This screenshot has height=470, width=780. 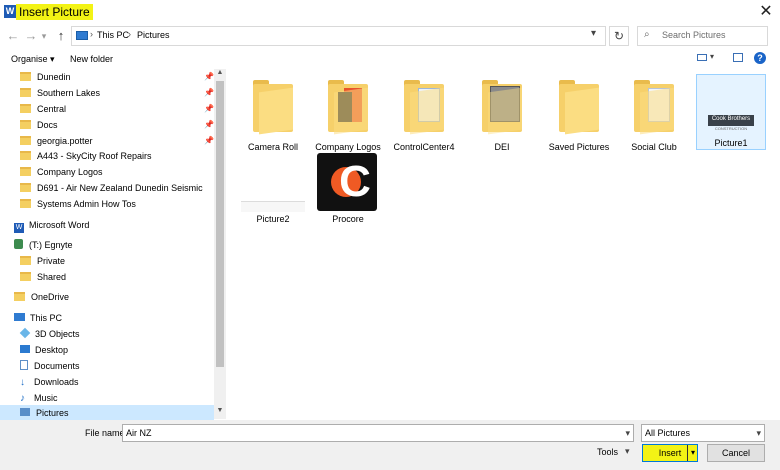 What do you see at coordinates (702, 36) in the screenshot?
I see `search-input: ⌕ Search Pictures` at bounding box center [702, 36].